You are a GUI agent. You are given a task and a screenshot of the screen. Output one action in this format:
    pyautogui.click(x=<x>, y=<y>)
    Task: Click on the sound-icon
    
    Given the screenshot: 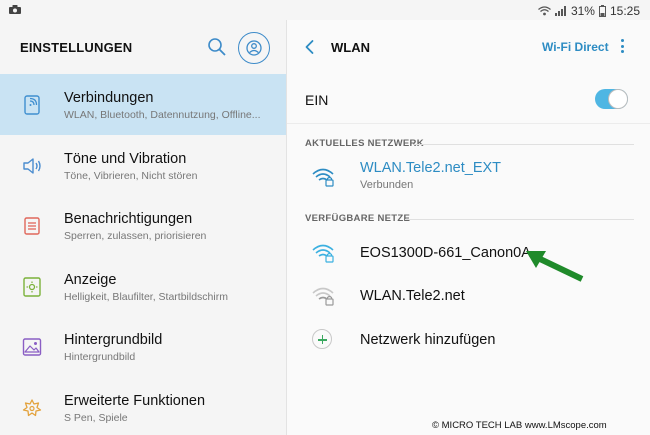 What is the action you would take?
    pyautogui.click(x=32, y=165)
    